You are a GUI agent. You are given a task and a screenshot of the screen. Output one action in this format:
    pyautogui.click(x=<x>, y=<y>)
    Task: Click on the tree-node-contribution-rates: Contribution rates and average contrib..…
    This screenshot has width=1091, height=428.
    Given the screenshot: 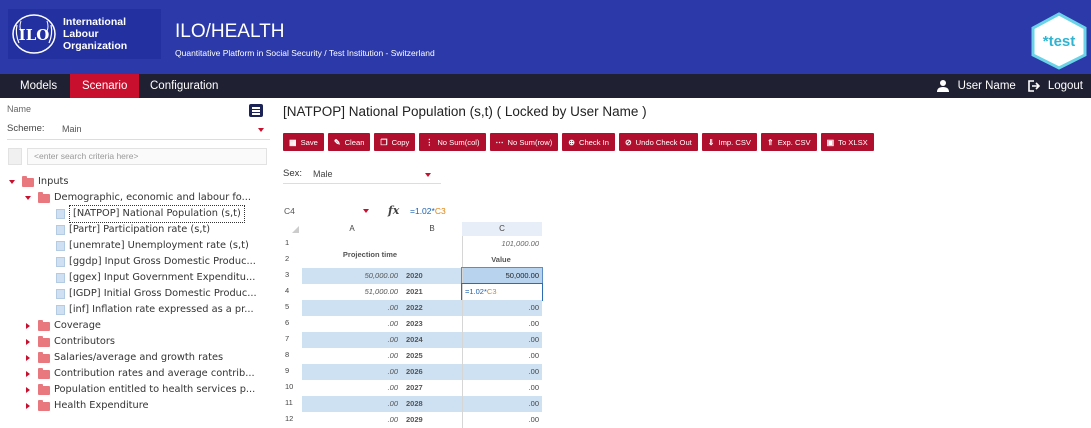 What is the action you would take?
    pyautogui.click(x=139, y=374)
    